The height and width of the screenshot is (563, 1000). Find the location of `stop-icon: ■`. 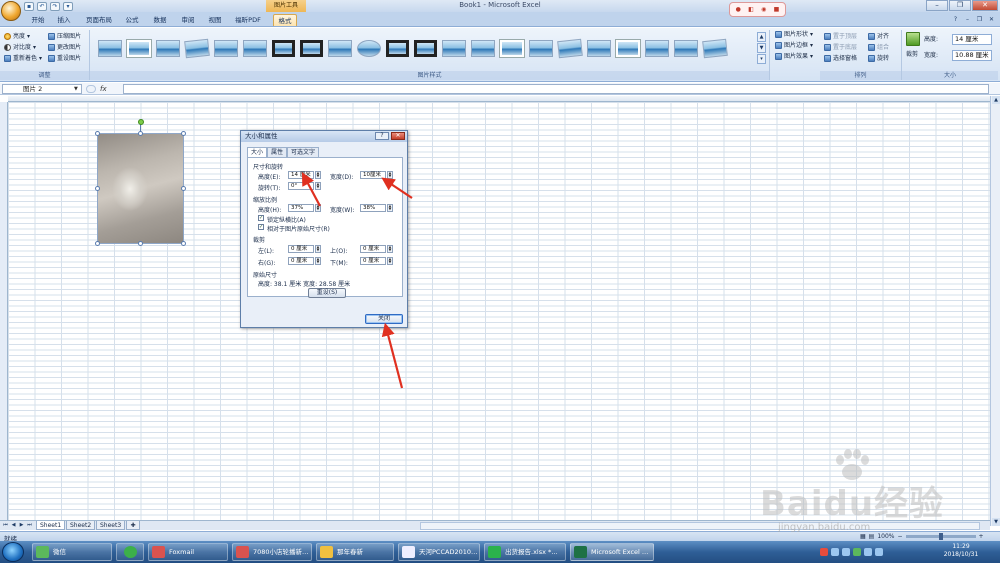

stop-icon: ■ is located at coordinates (777, 9).